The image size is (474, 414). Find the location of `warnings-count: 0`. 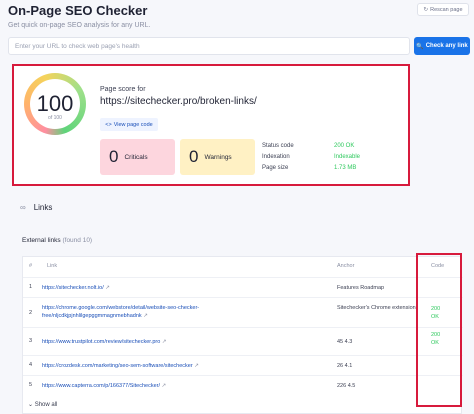

warnings-count: 0 is located at coordinates (194, 156).